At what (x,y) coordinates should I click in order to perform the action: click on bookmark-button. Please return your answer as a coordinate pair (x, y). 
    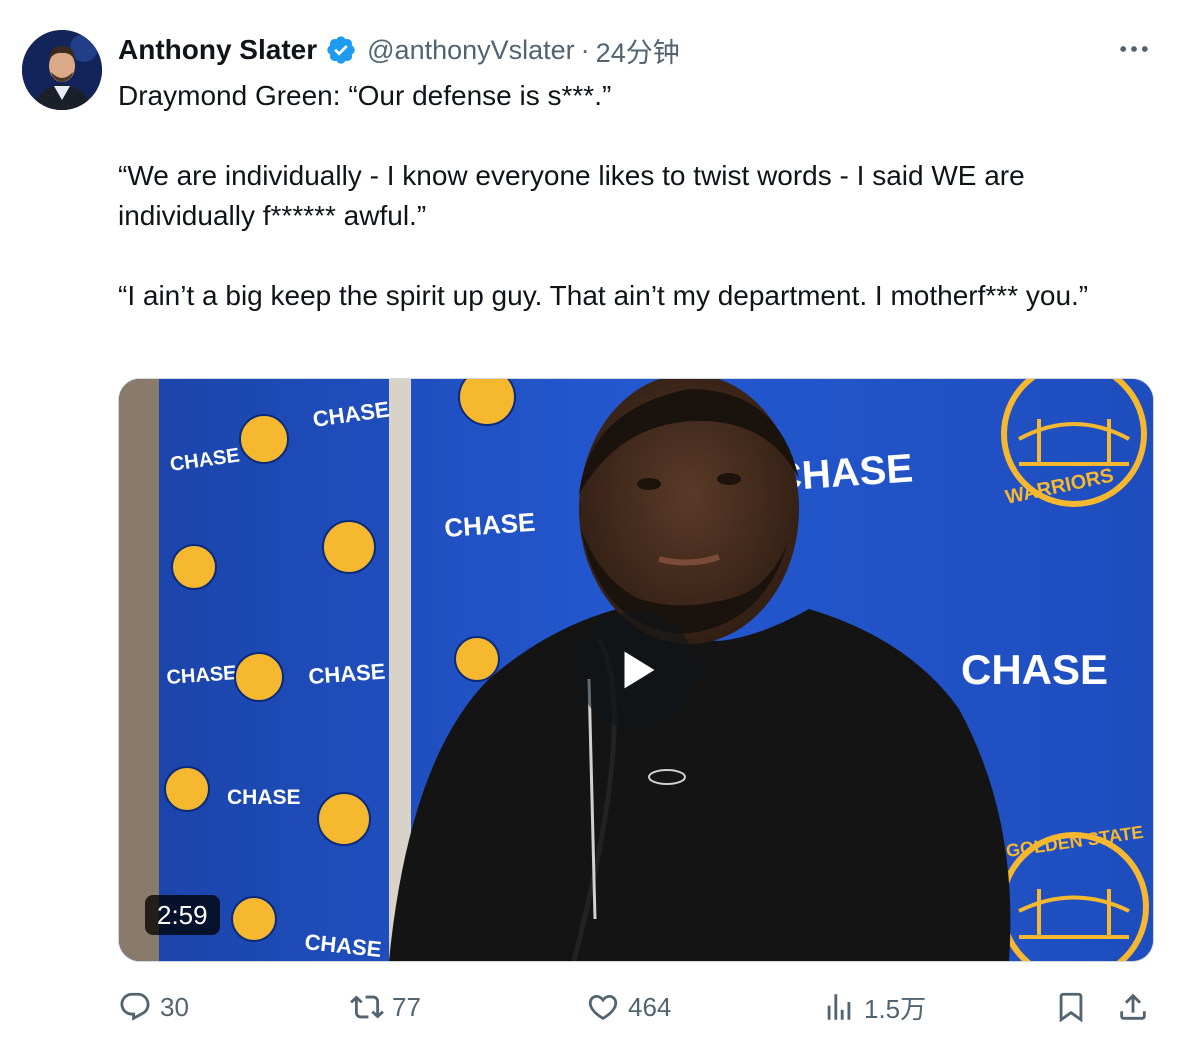
    Looking at the image, I should click on (1075, 1007).